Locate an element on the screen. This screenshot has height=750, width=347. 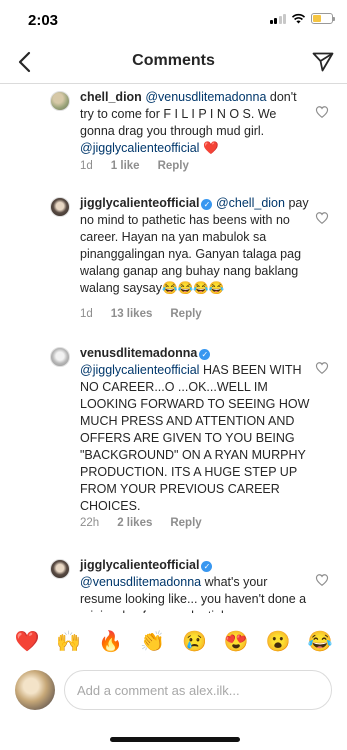
emoji-reaction-bar: ❤️ 🙌 🔥 👏 😢 😍 😮 😂 is located at coordinates (173, 642).